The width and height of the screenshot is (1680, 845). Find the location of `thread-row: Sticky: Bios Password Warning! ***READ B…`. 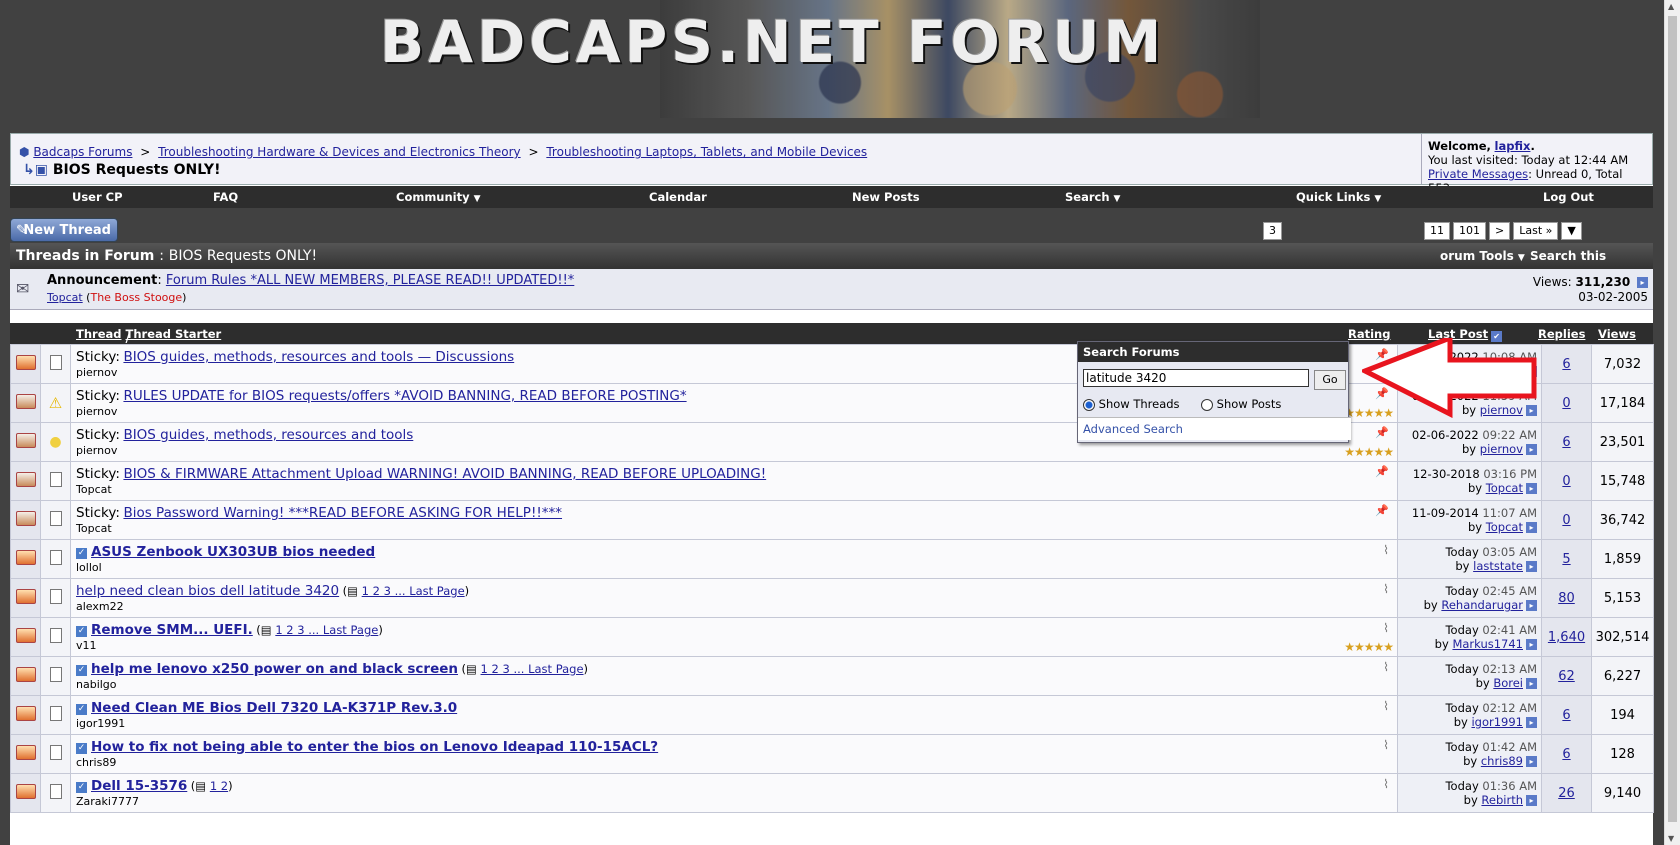

thread-row: Sticky: Bios Password Warning! ***READ B… is located at coordinates (832, 520).